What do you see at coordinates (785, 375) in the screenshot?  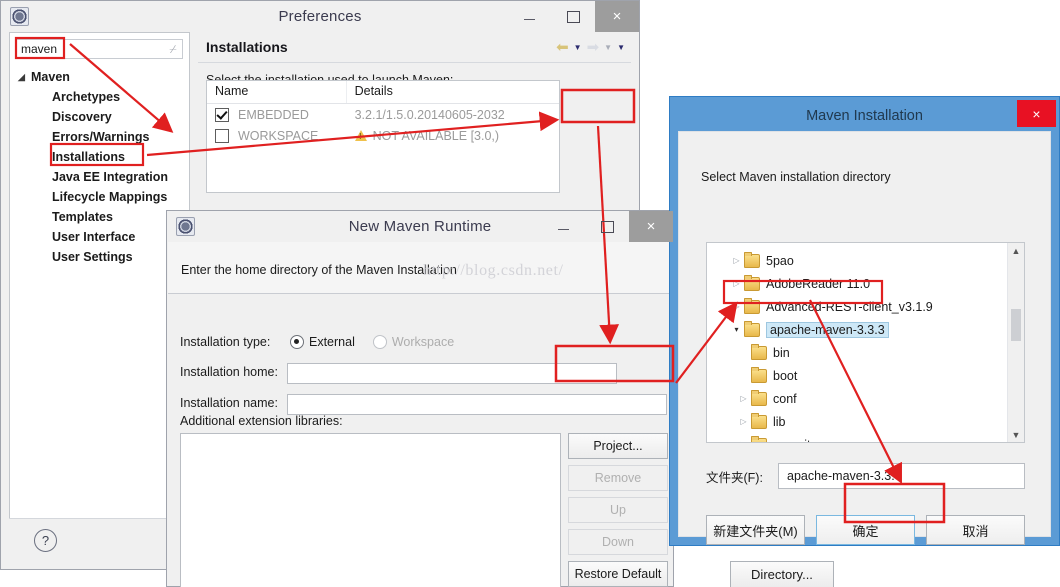 I see `tree-node-label: boot` at bounding box center [785, 375].